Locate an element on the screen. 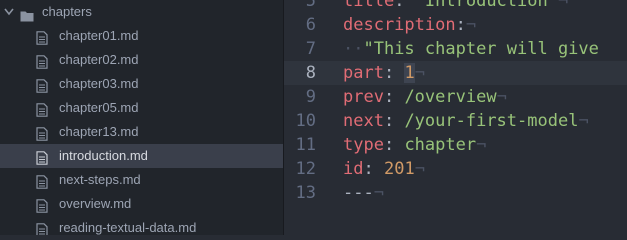  folder-row-chapters: chapters is located at coordinates (141, 12).